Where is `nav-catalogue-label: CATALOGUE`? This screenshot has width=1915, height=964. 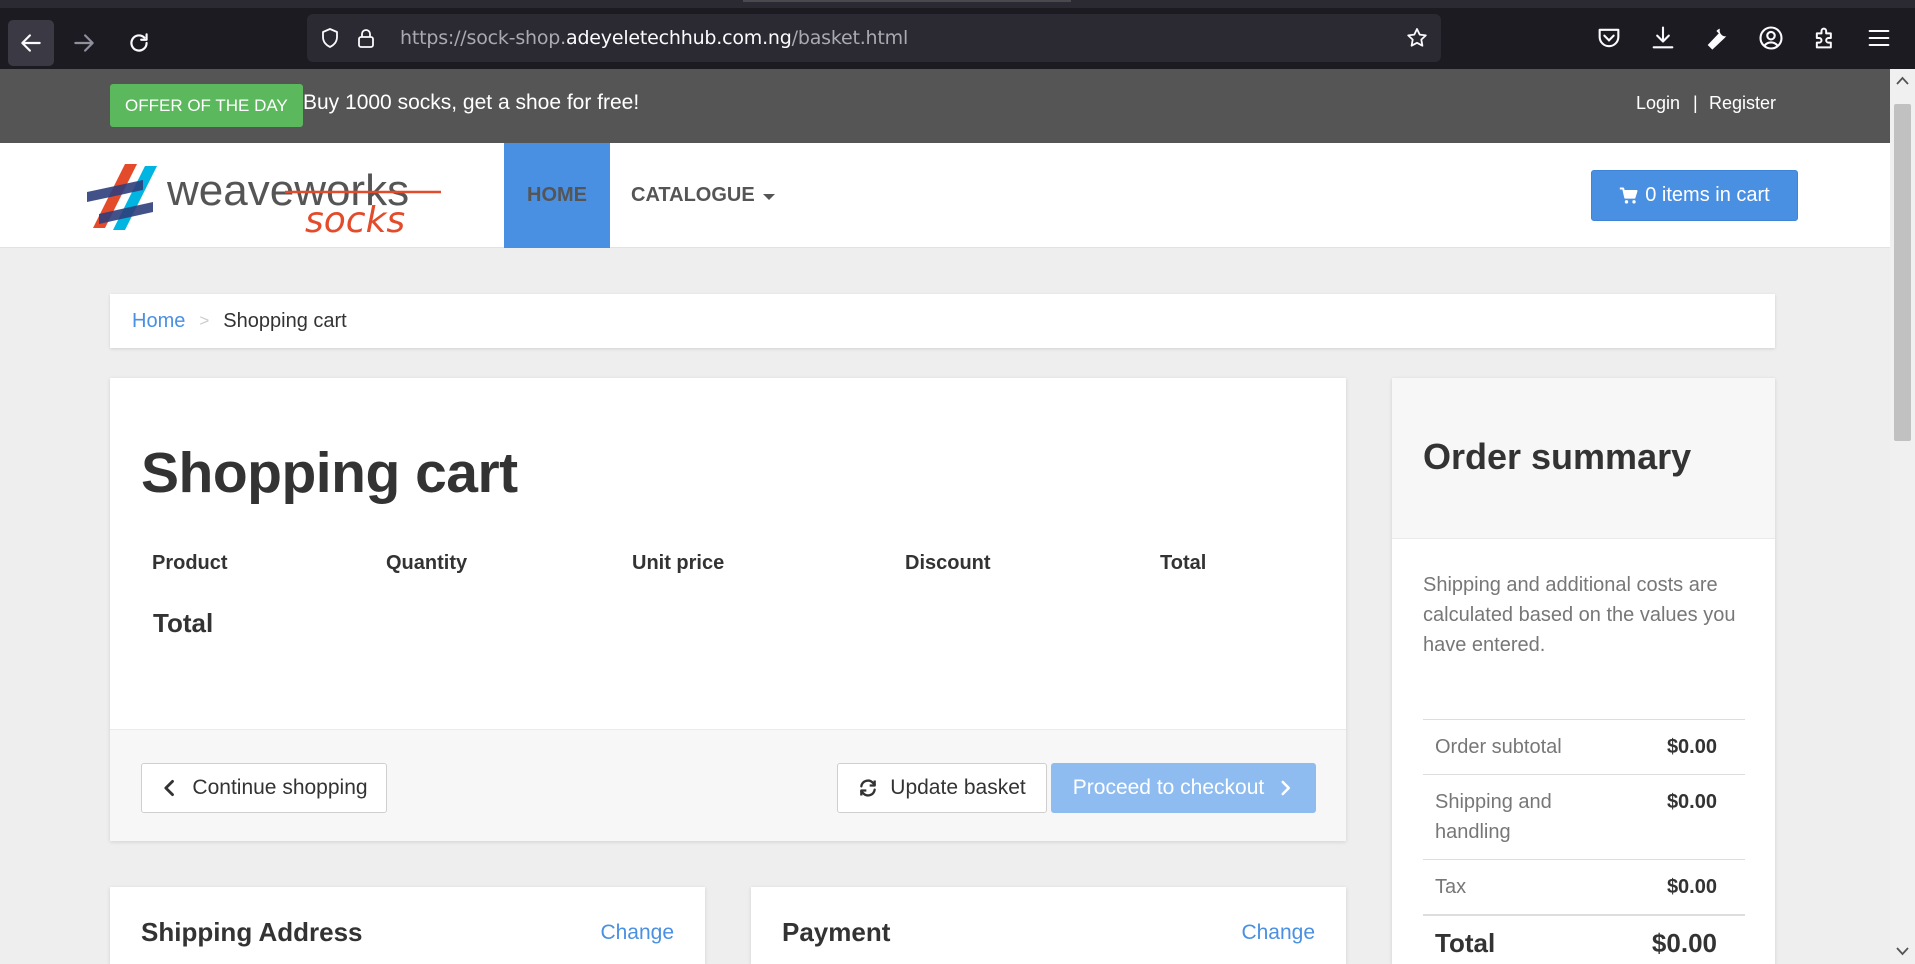 nav-catalogue-label: CATALOGUE is located at coordinates (693, 195).